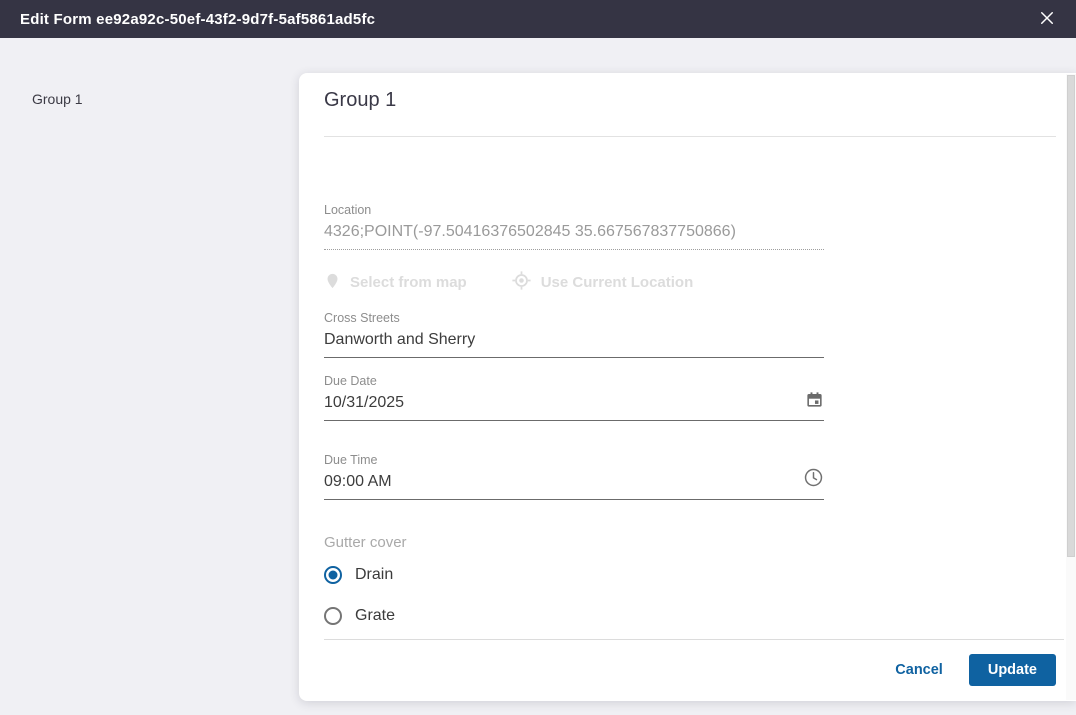  Describe the element at coordinates (351, 460) in the screenshot. I see `due-time-label: Due Time` at that location.